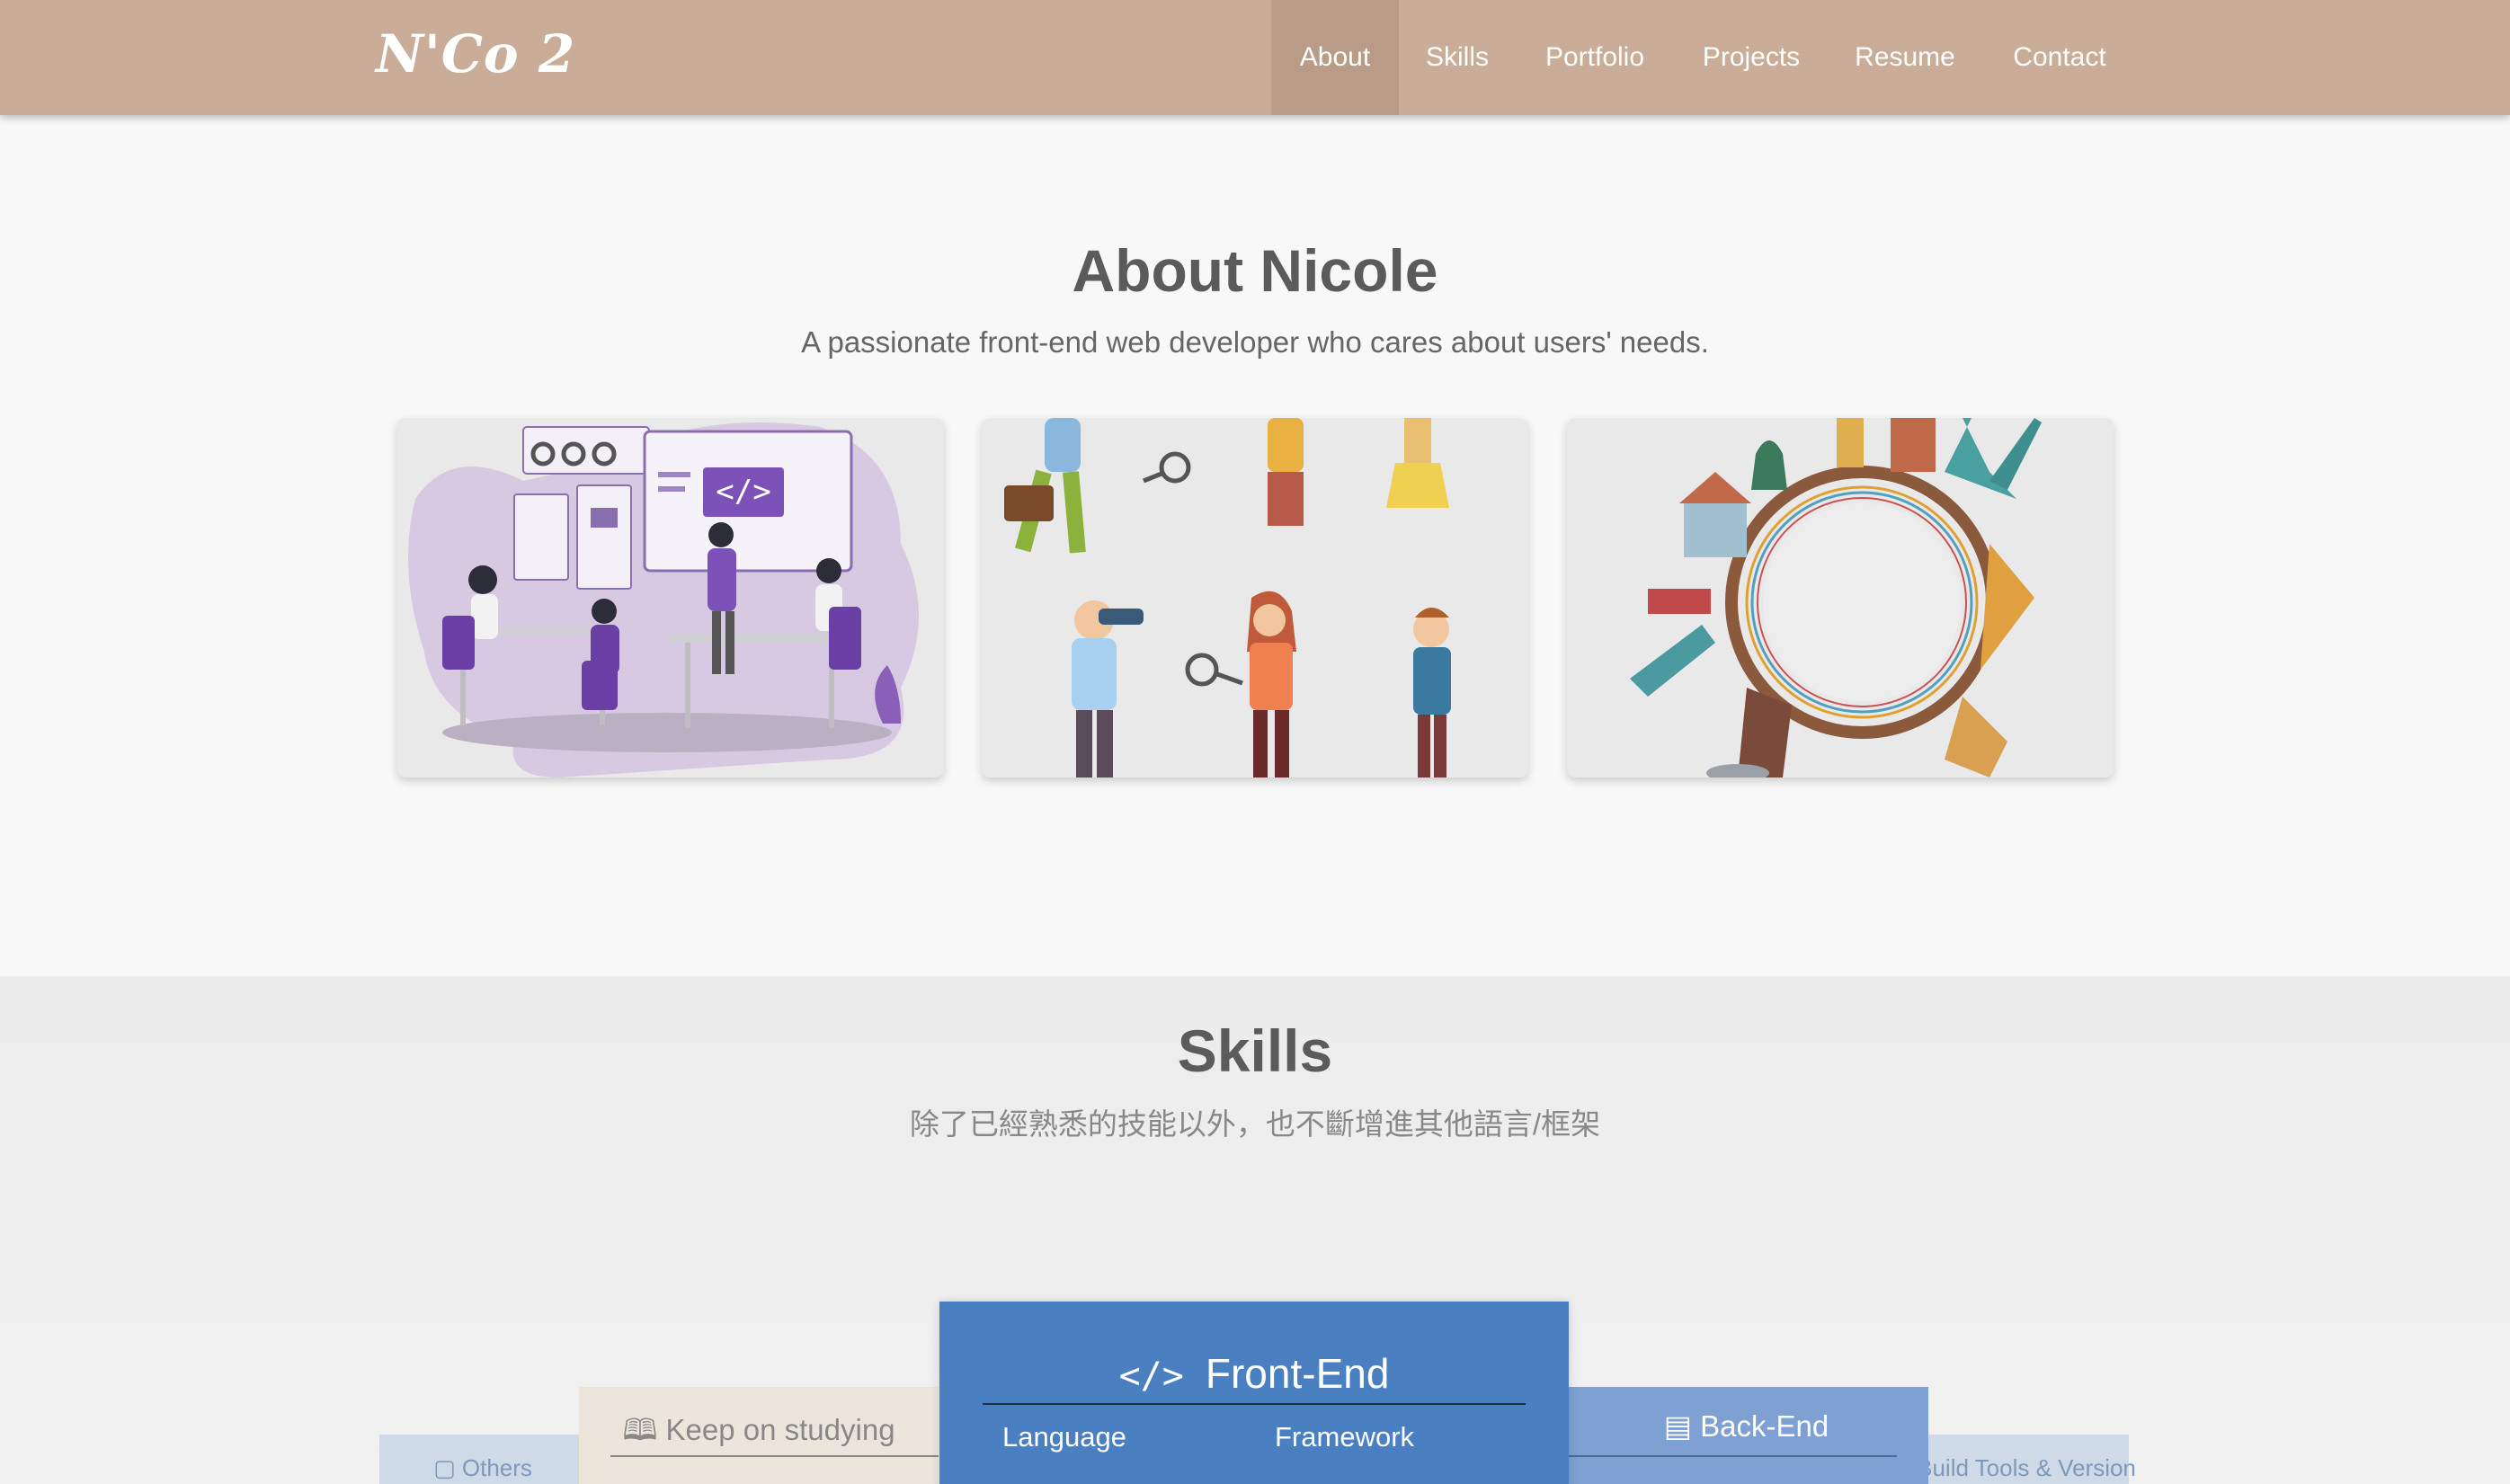  What do you see at coordinates (1751, 57) in the screenshot?
I see `nav-projects: Projects` at bounding box center [1751, 57].